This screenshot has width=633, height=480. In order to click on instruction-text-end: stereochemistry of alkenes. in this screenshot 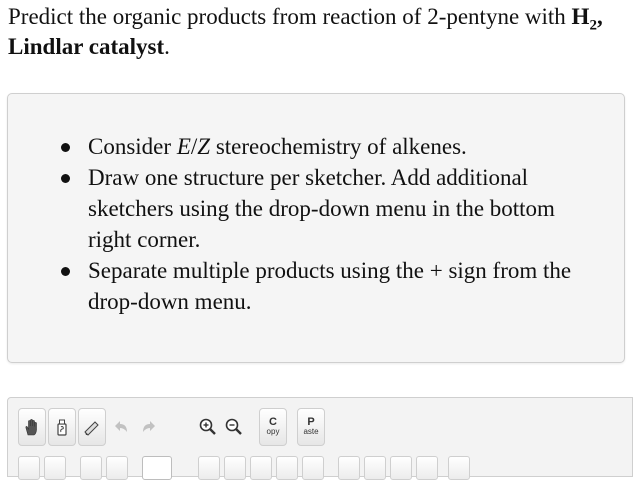, I will do `click(338, 146)`.